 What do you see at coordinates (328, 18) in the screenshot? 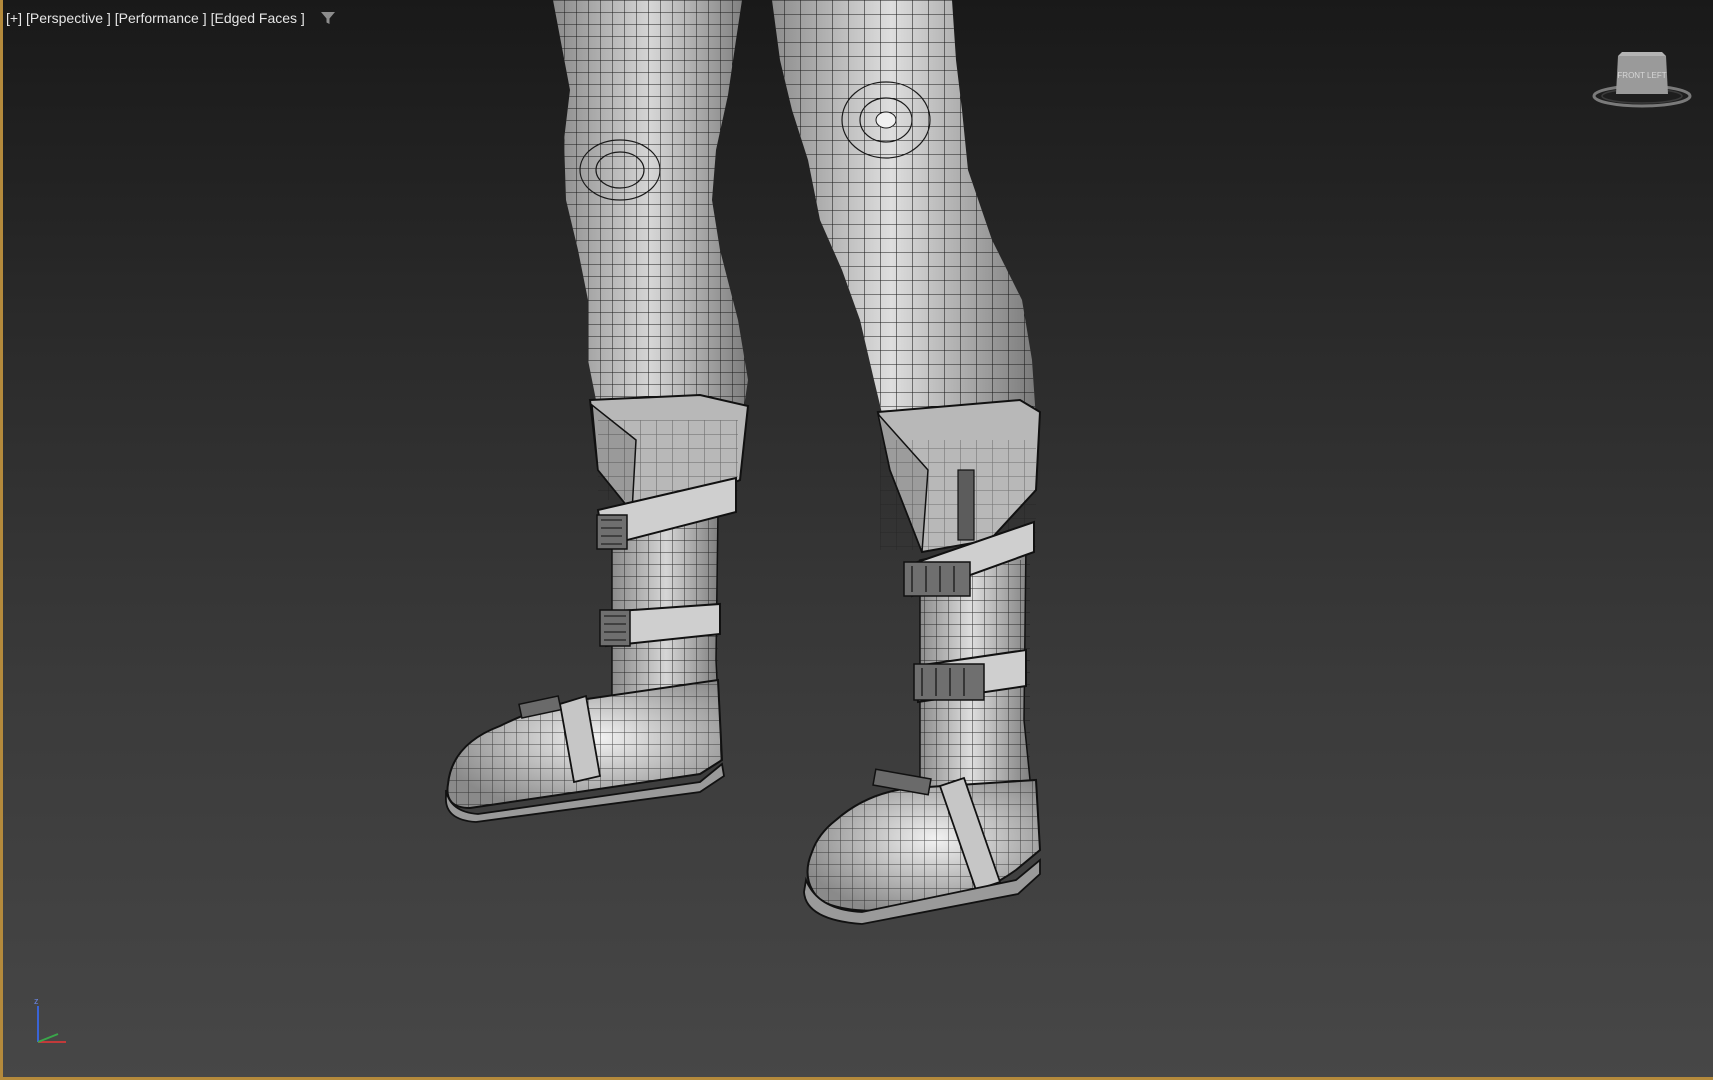
I see `filter-icon` at bounding box center [328, 18].